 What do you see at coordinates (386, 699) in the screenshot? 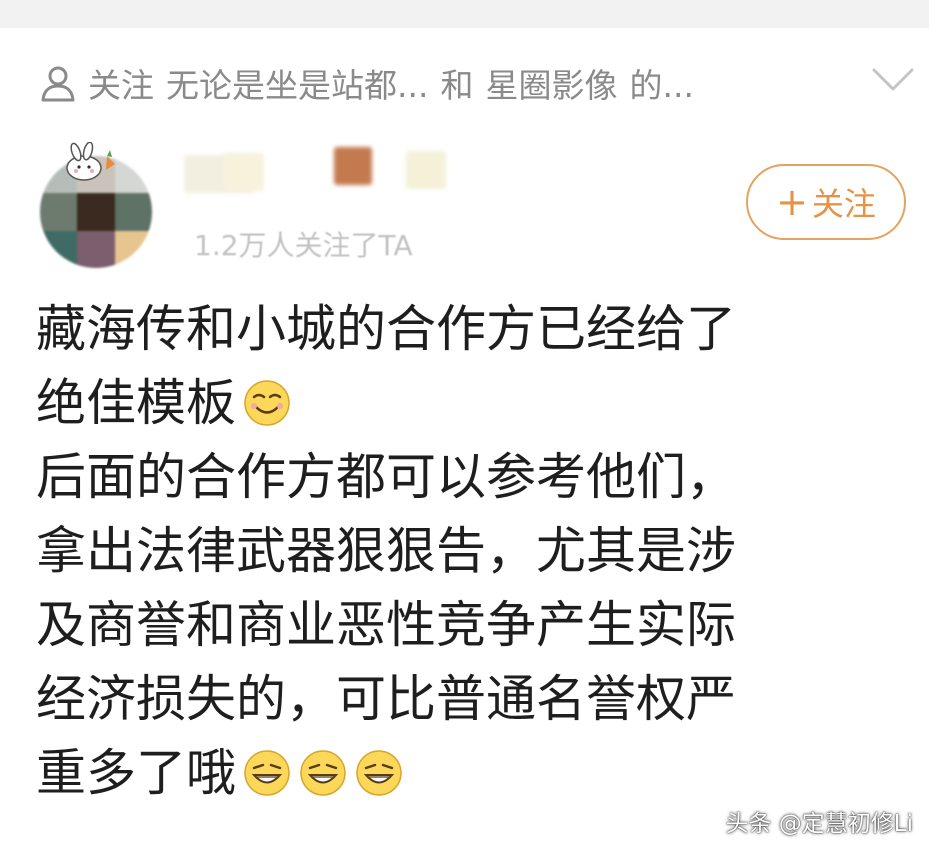
I see `post-line-text: 经济损失的，可比普通名誉权严` at bounding box center [386, 699].